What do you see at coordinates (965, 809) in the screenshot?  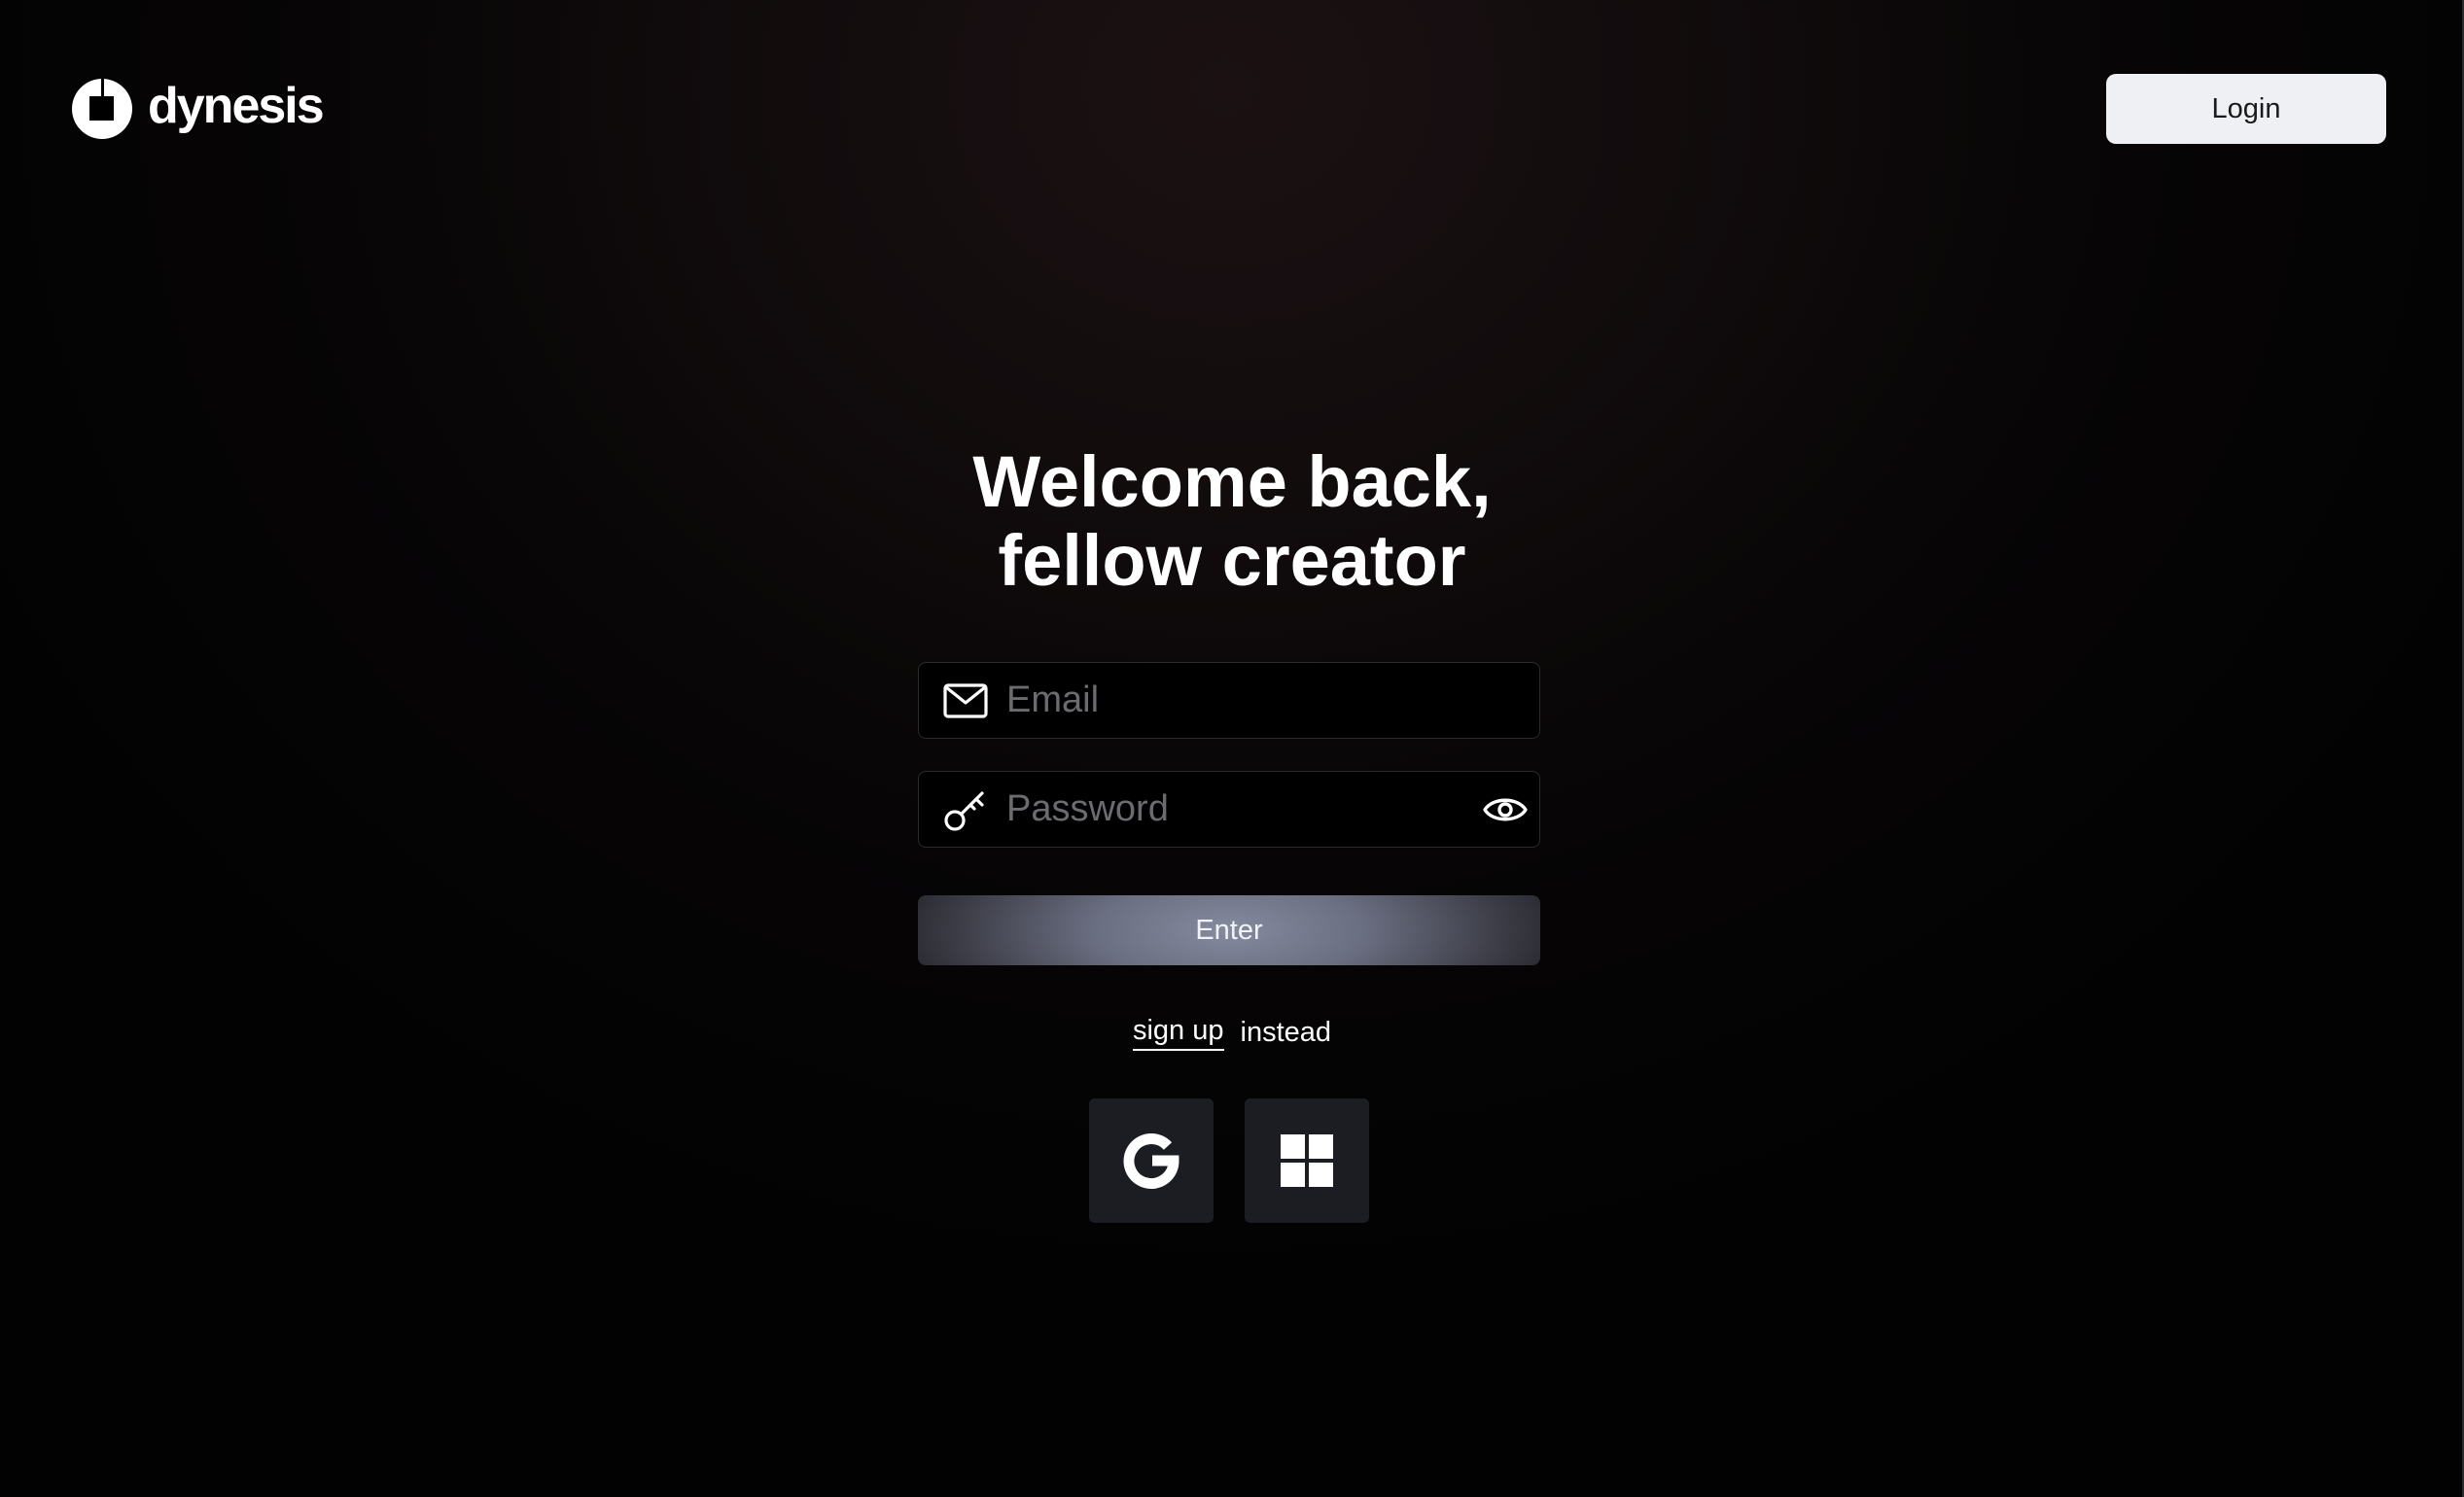 I see `key-icon` at bounding box center [965, 809].